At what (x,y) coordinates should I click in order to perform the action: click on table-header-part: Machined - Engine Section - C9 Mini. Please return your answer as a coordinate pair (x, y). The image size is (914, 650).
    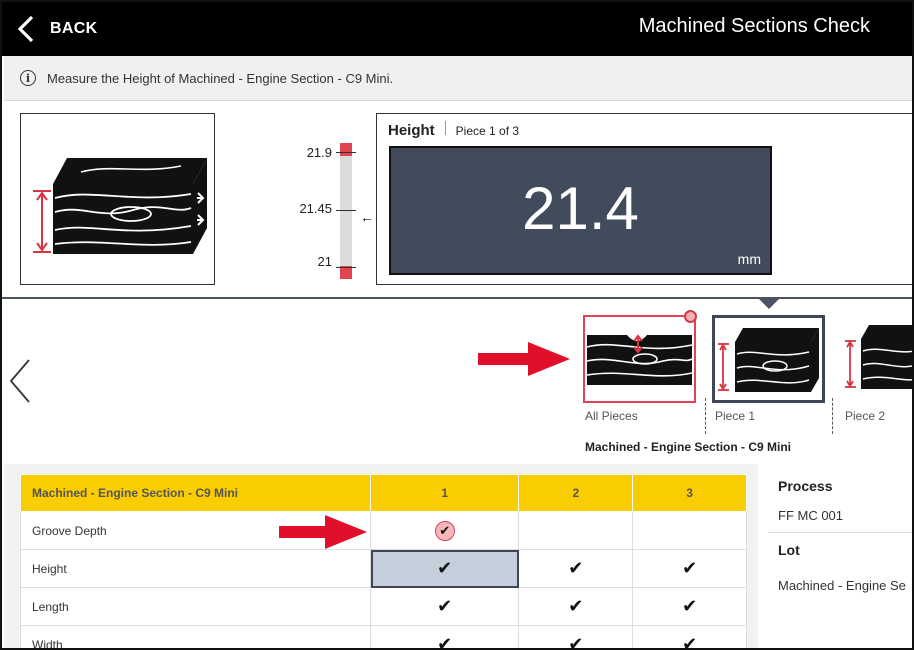
    Looking at the image, I should click on (195, 493).